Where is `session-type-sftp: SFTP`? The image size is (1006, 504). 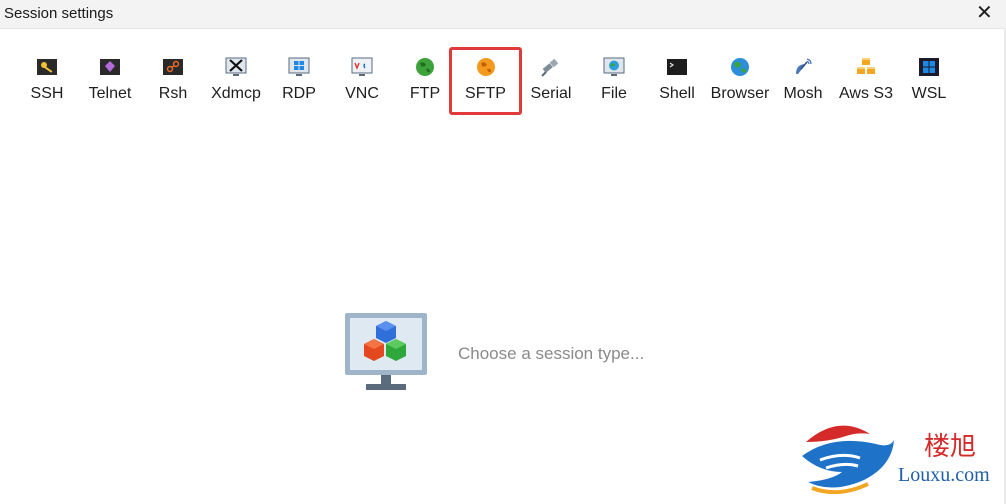
session-type-sftp: SFTP is located at coordinates (485, 81).